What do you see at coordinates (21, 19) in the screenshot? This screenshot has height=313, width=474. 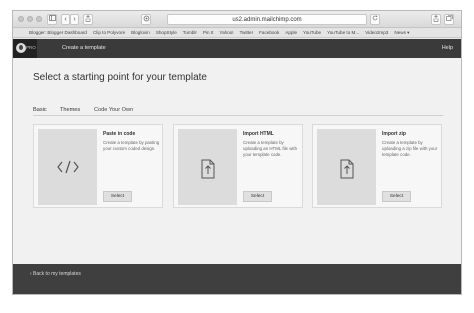 I see `close-window-button` at bounding box center [21, 19].